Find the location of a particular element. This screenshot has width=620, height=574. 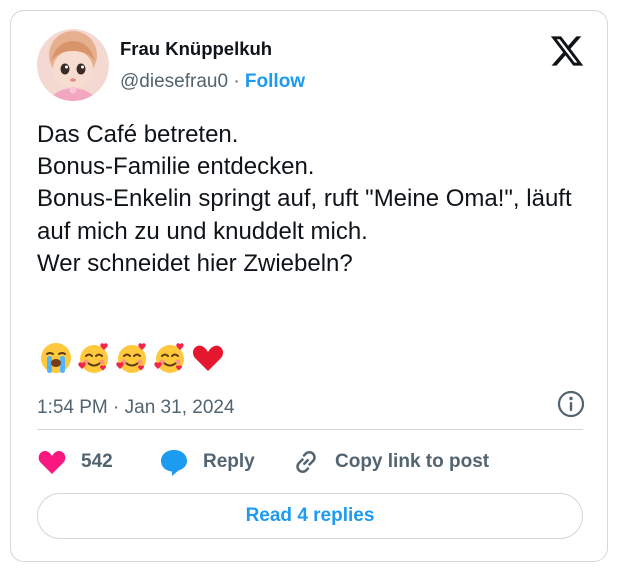

reply-label: Reply is located at coordinates (229, 461).